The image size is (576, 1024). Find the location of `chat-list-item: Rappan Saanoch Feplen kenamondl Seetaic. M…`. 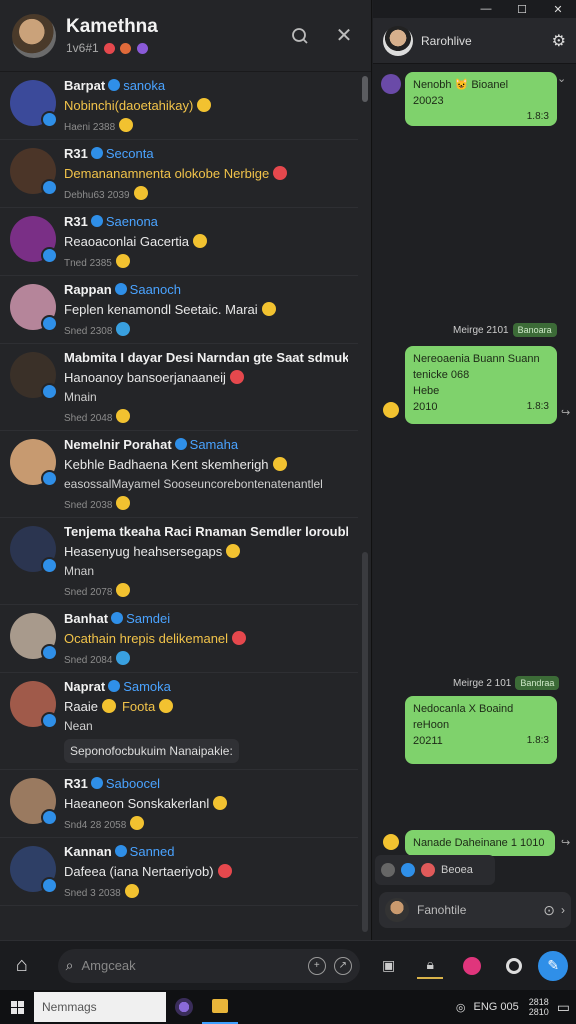

chat-list-item: Rappan Saanoch Feplen kenamondl Seetaic. M… is located at coordinates (179, 310).